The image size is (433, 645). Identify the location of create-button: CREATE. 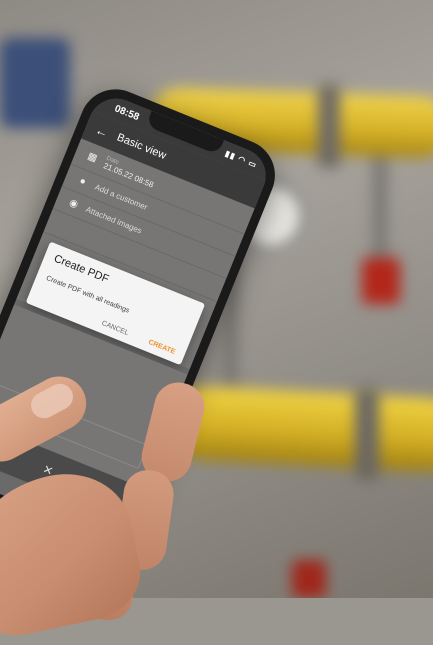
(161, 347).